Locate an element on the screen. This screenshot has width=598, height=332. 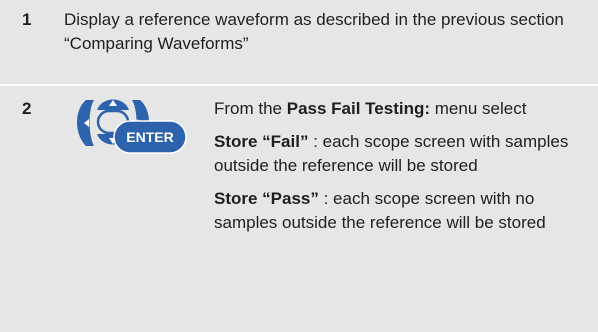
navigation-arrow-keys-icon: ENTER is located at coordinates (132, 126).